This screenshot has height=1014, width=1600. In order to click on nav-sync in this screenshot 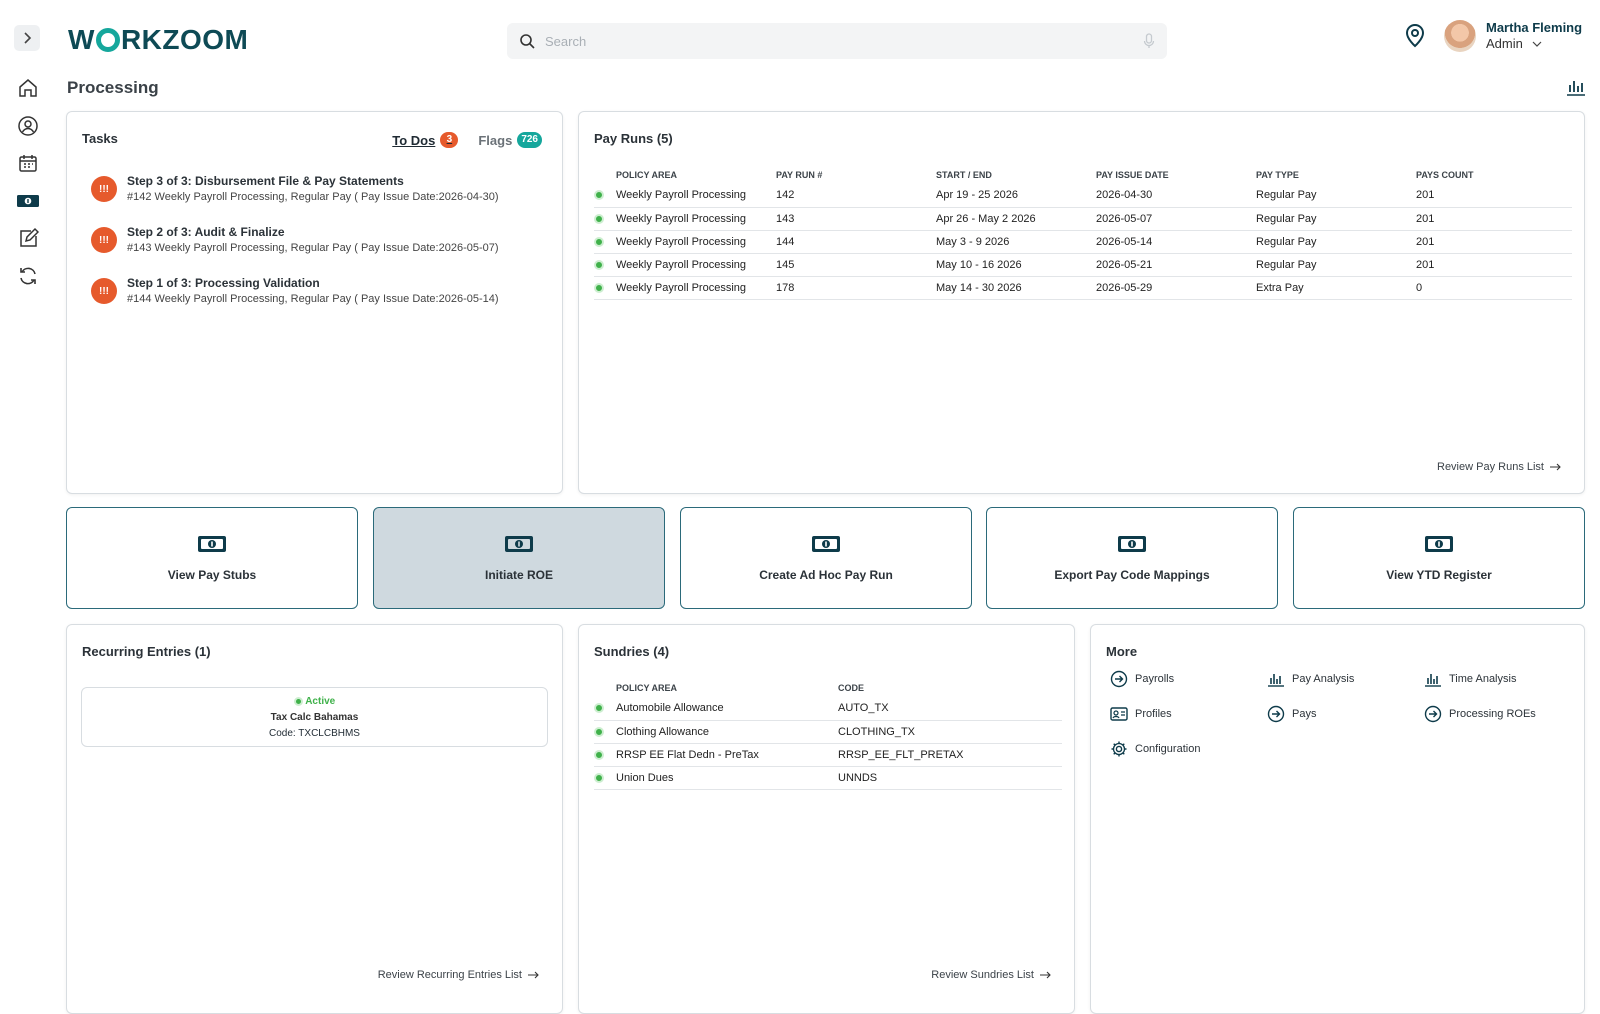, I will do `click(28, 276)`.